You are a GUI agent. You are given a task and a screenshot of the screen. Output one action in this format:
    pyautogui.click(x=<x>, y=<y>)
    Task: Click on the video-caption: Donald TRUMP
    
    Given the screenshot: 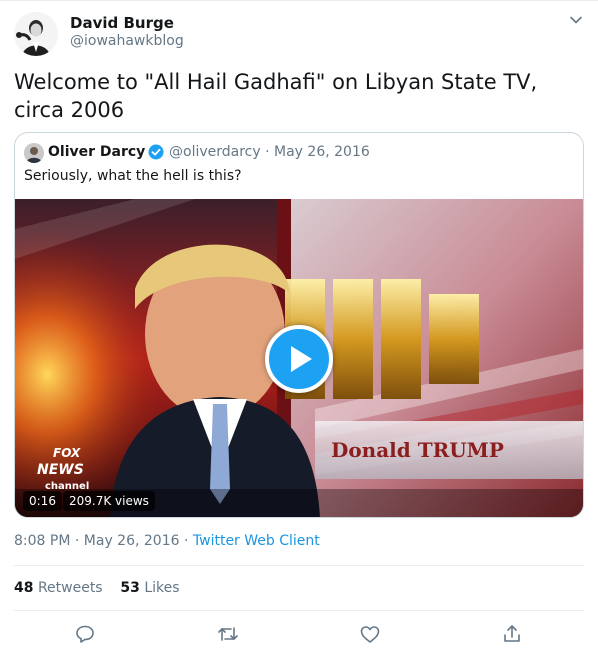 What is the action you would take?
    pyautogui.click(x=417, y=450)
    